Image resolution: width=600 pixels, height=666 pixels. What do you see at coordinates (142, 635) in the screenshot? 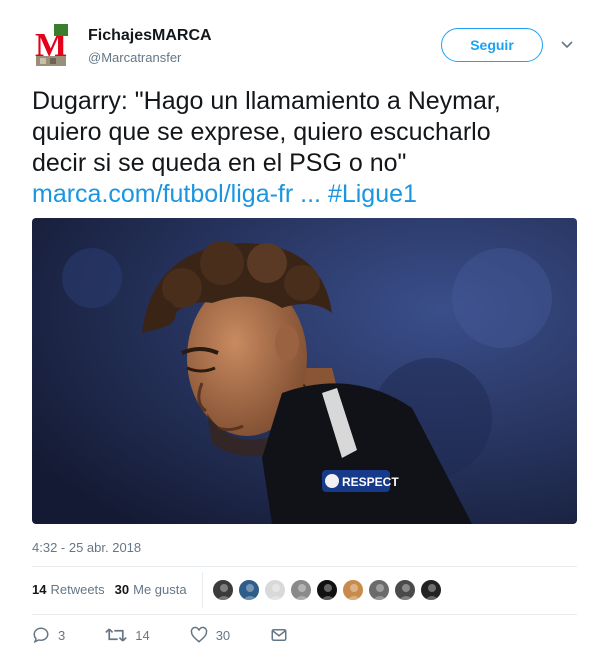
I see `retweet-count: 14` at bounding box center [142, 635].